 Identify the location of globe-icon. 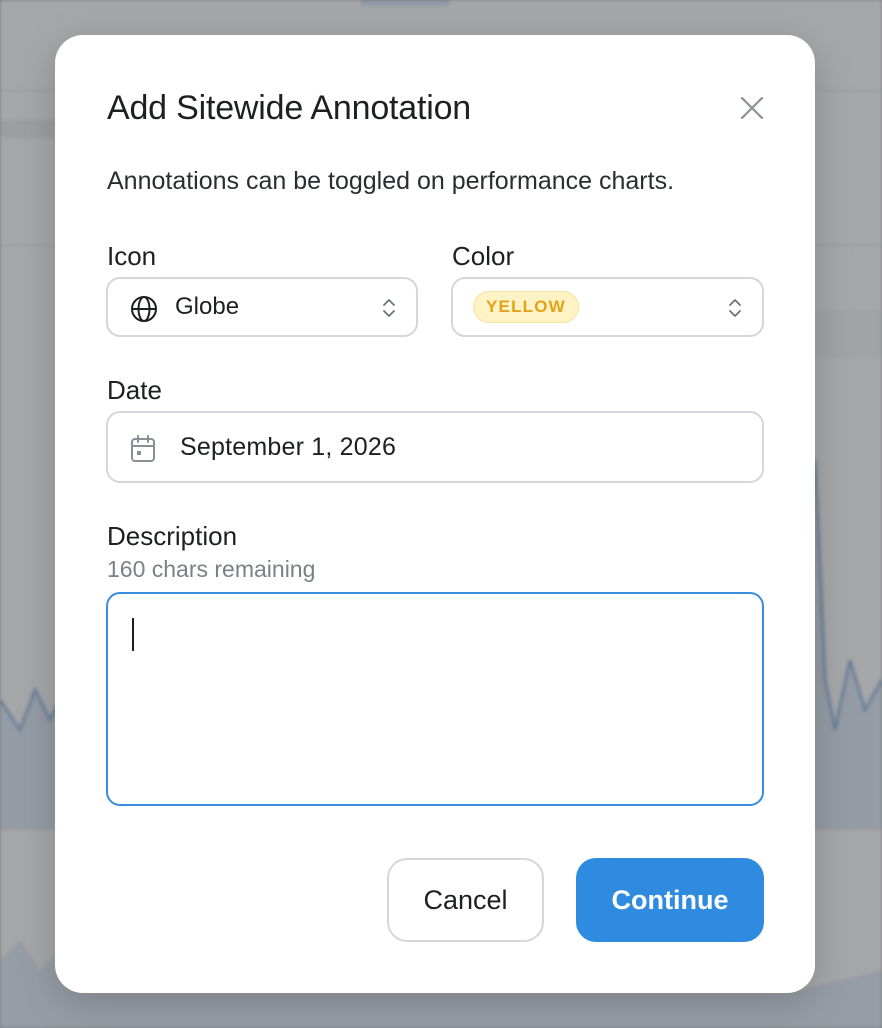
(144, 309).